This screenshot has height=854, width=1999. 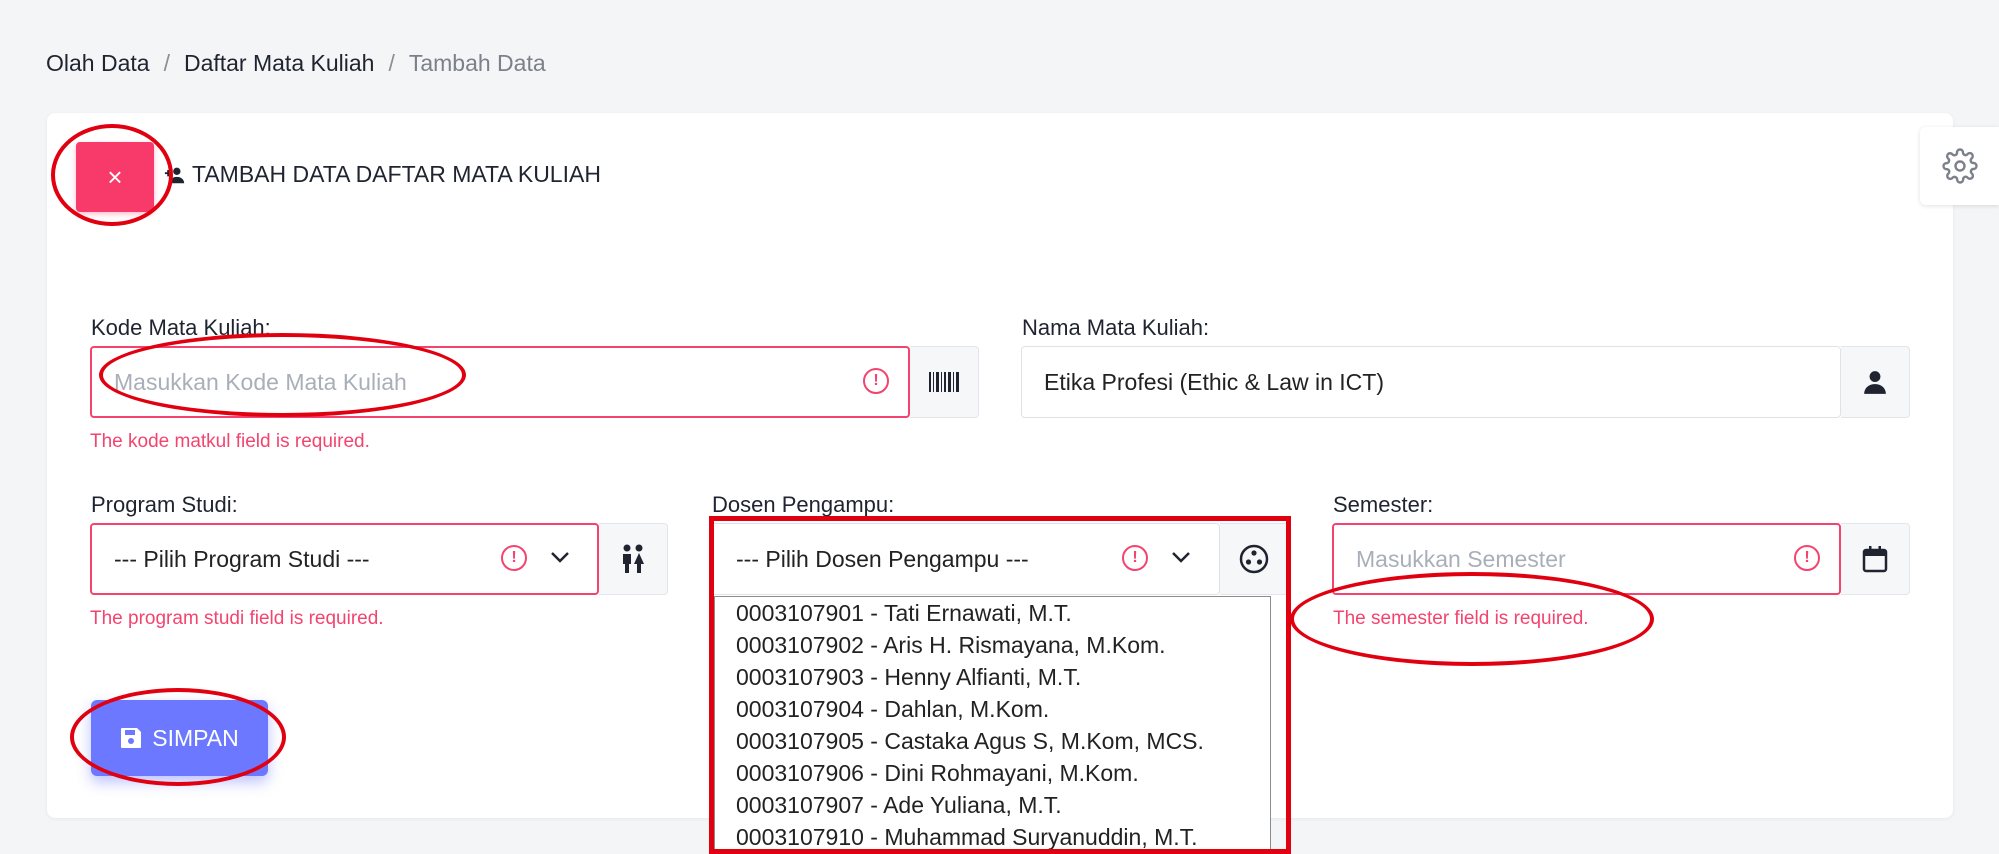 I want to click on kode-addon, so click(x=944, y=382).